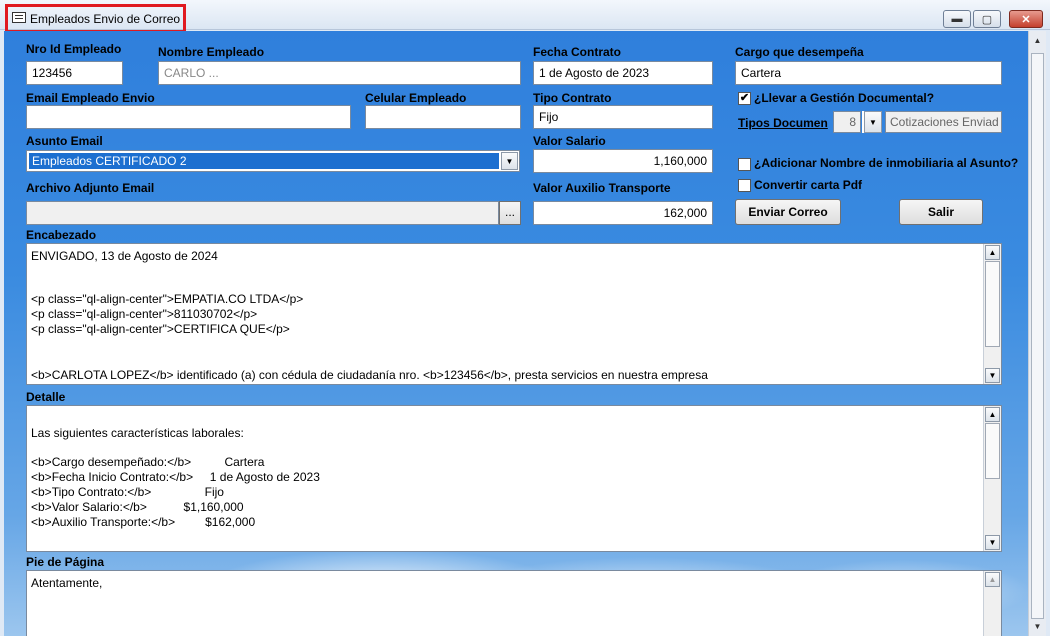 The width and height of the screenshot is (1050, 636). What do you see at coordinates (788, 212) in the screenshot?
I see `enviar-correo-button: Enviar Correo` at bounding box center [788, 212].